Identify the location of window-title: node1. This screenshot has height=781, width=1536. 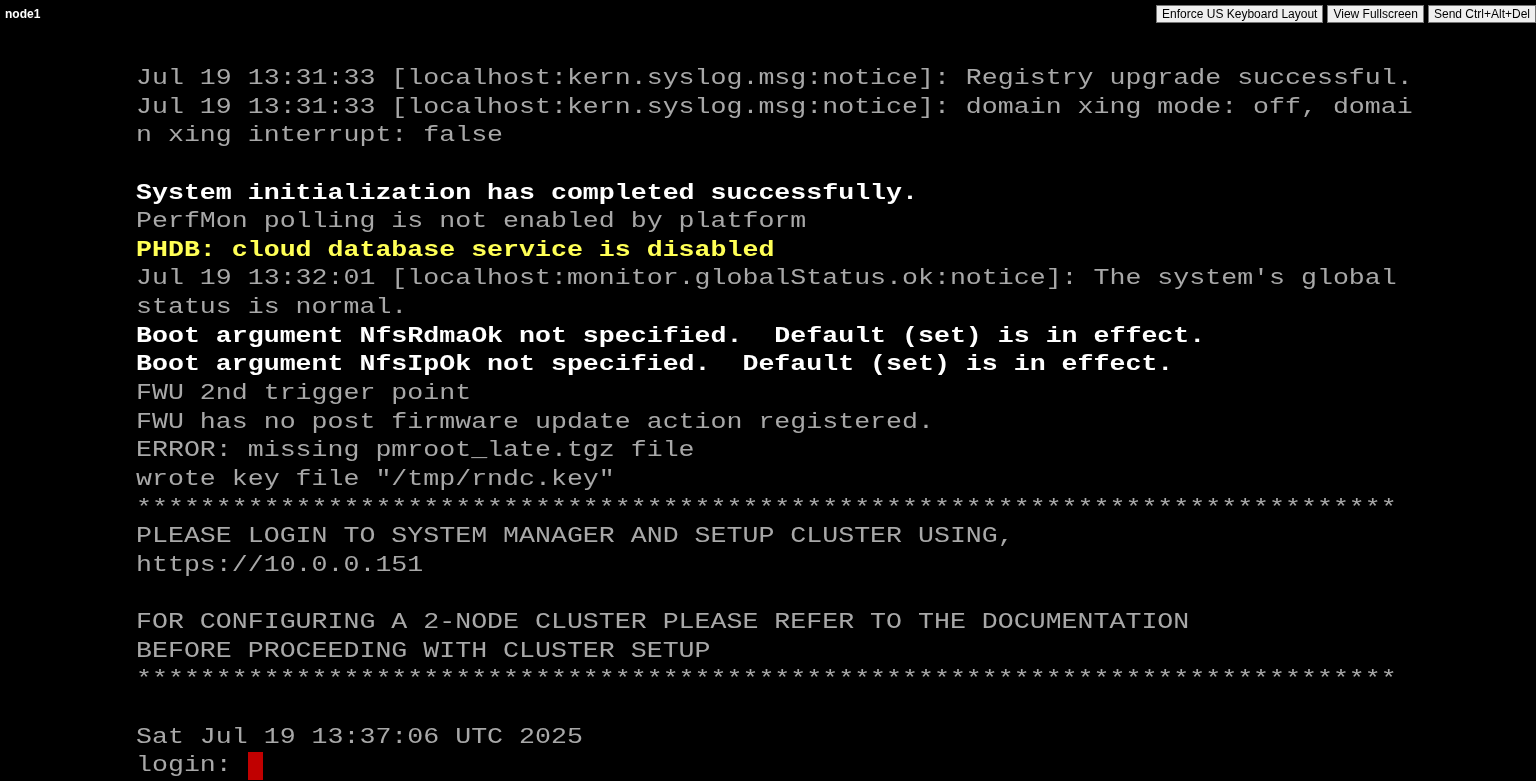
(22, 14).